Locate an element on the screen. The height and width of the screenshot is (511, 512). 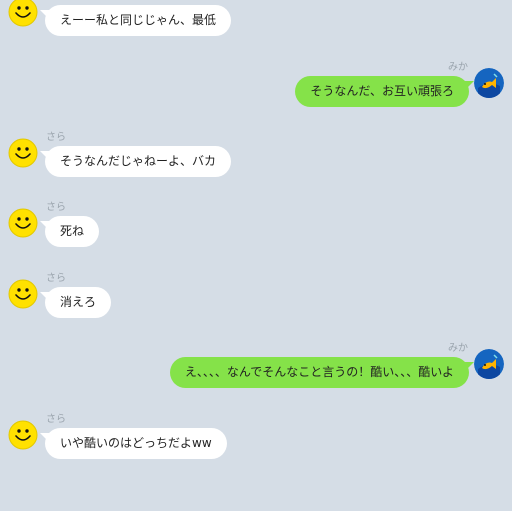
message-bubble: え、、、、なんでそんなこと言うの！酷い、、、酷いよ is located at coordinates (319, 372).